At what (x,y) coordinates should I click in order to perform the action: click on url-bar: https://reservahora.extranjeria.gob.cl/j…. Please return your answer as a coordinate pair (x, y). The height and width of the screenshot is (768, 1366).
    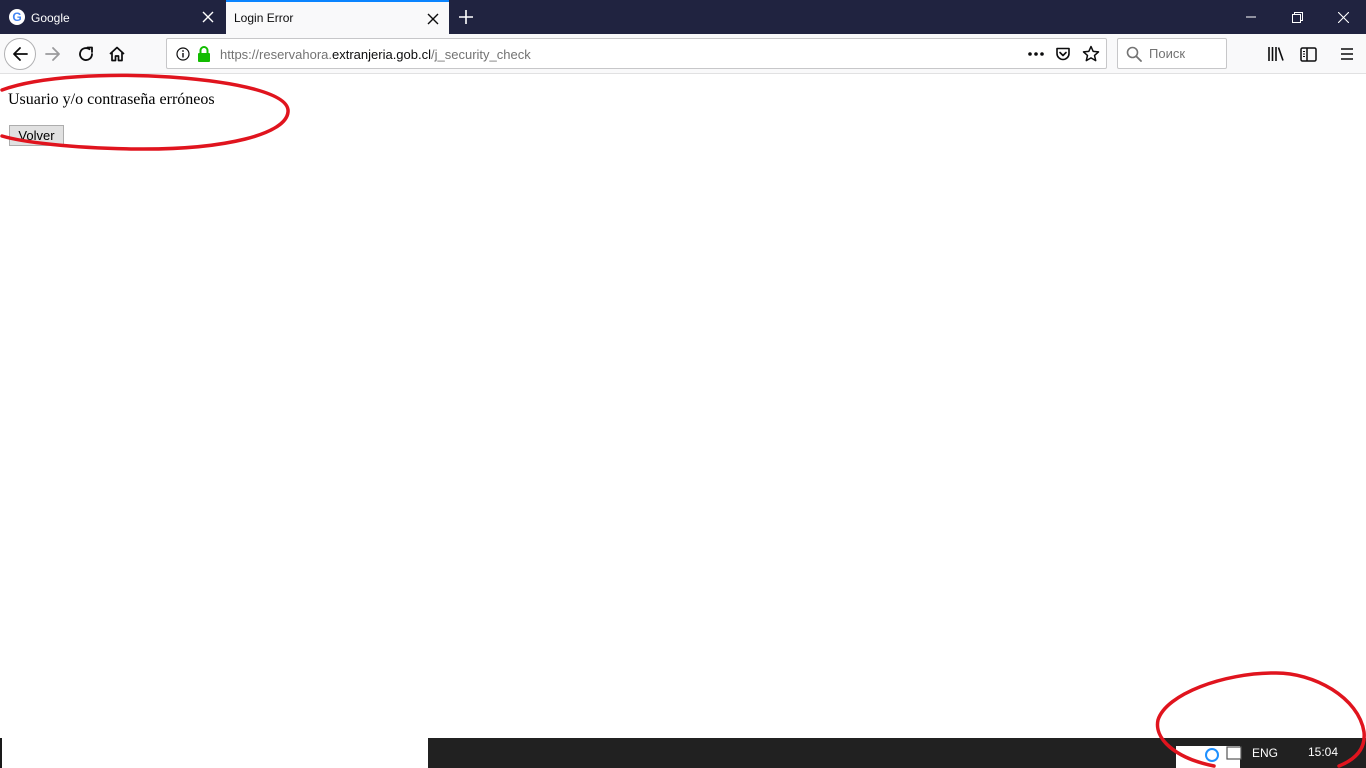
    Looking at the image, I should click on (636, 53).